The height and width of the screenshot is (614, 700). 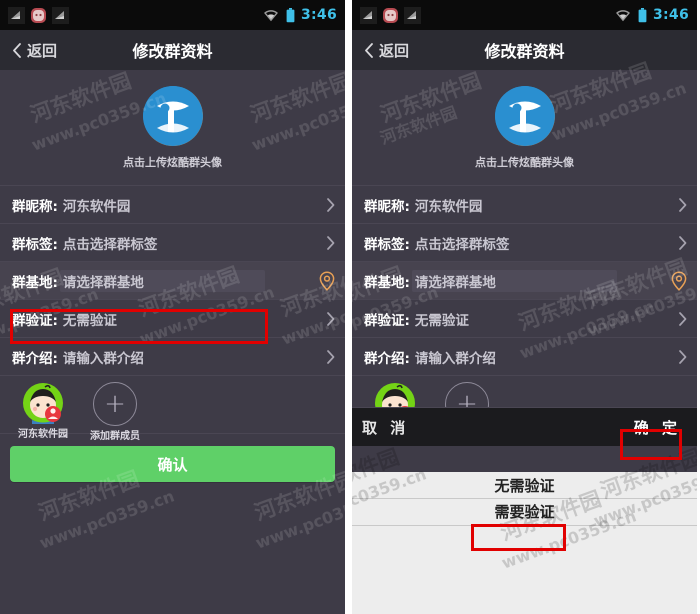 I want to click on ok-button: 确 定, so click(x=657, y=427).